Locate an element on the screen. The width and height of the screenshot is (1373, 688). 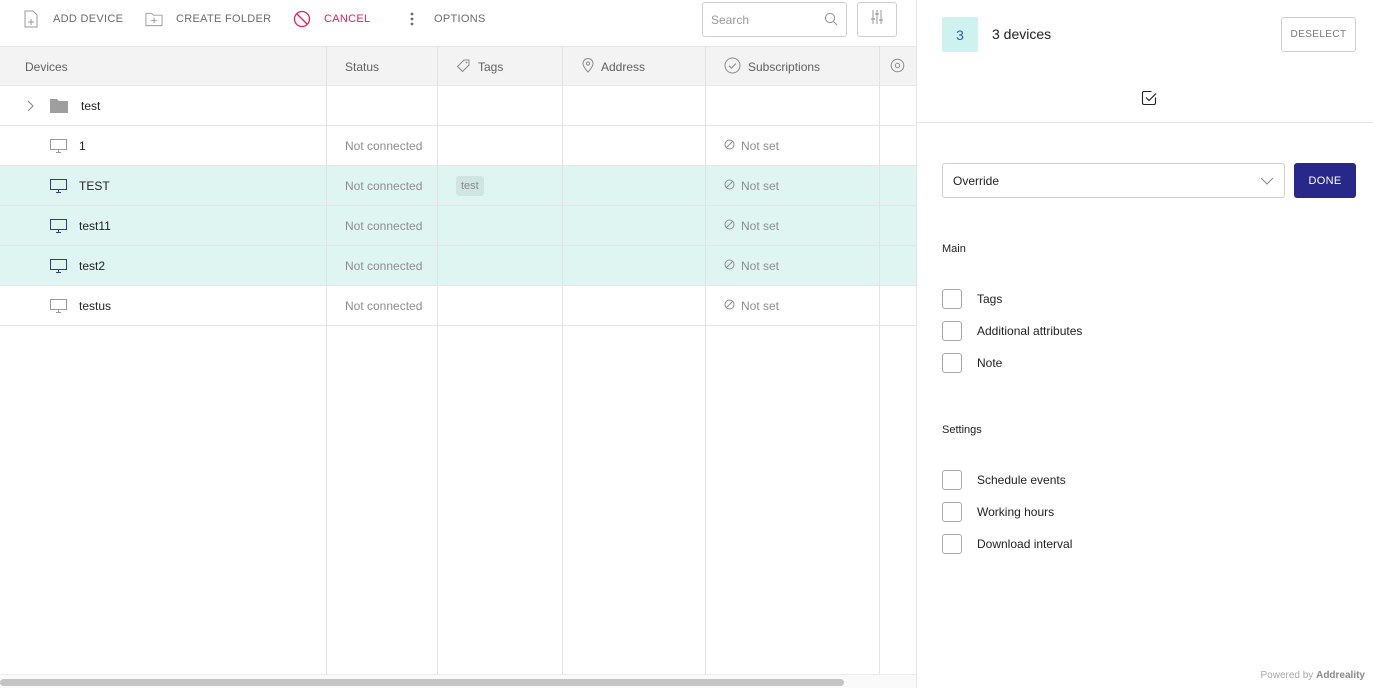
check-square-icon is located at coordinates (1149, 100).